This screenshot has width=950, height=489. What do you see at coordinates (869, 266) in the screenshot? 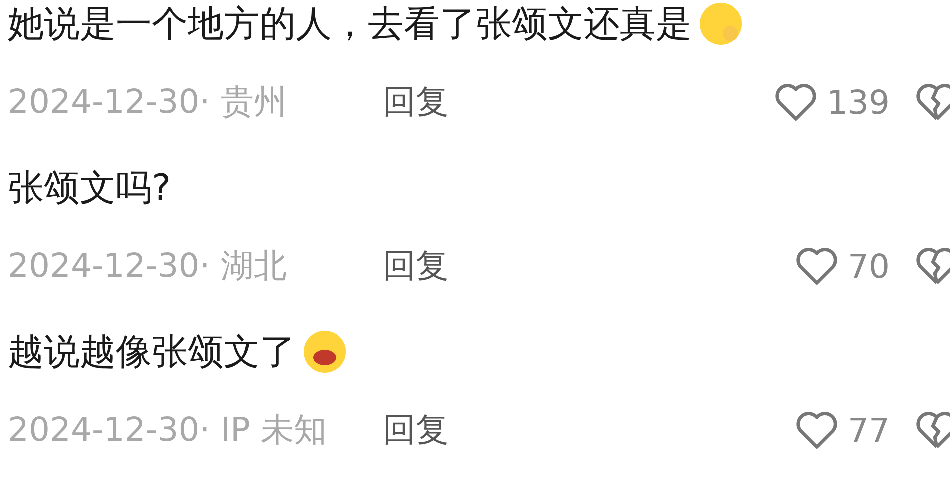
I see `like-count: 70` at bounding box center [869, 266].